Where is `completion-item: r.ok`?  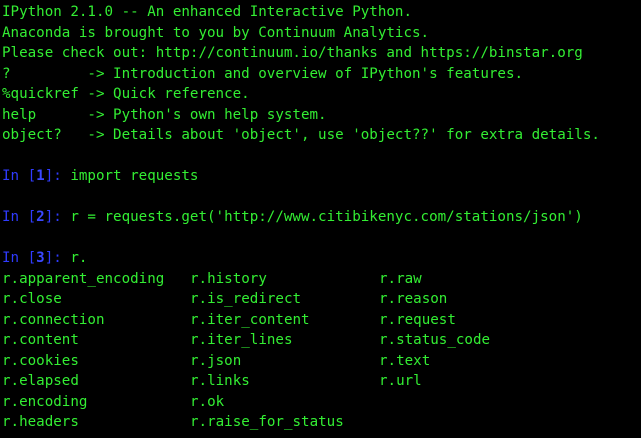 completion-item: r.ok is located at coordinates (284, 402).